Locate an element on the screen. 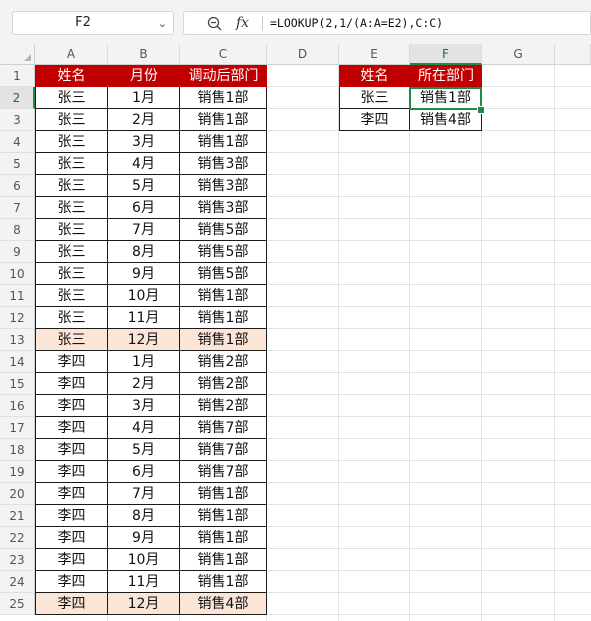 The image size is (591, 621). row-header-23: 23 is located at coordinates (17, 560).